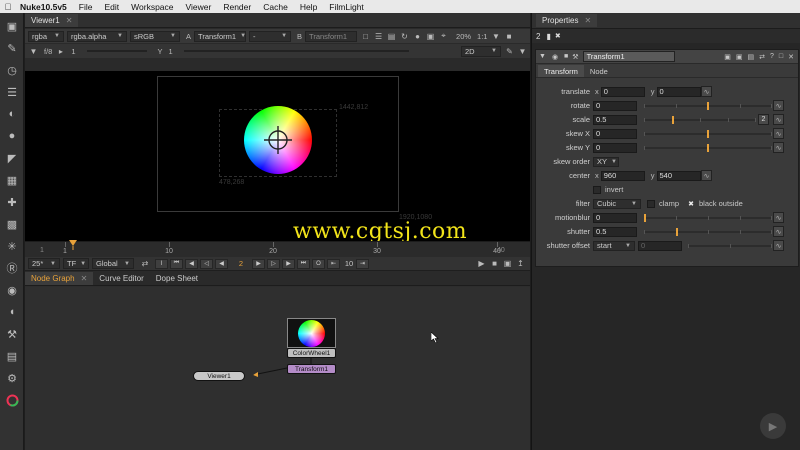 The height and width of the screenshot is (450, 800). I want to click on capture-icon: ▣, so click(430, 36).